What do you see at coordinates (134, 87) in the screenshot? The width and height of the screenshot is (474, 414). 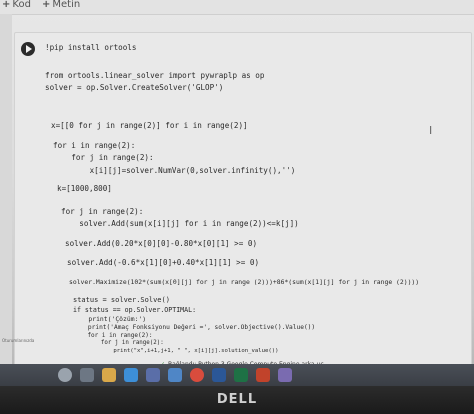 I see `code-line: solver = op.Solver.CreateSolver('GLOP')` at bounding box center [134, 87].